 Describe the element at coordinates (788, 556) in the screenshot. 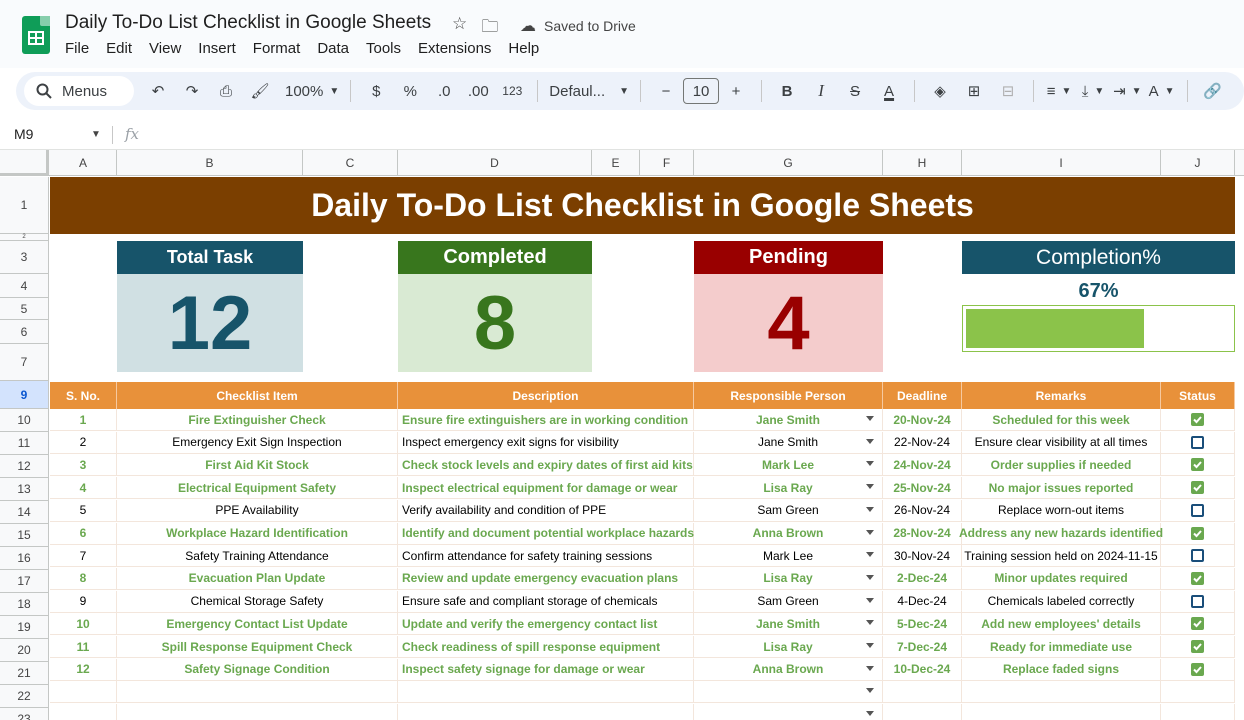

I see `responsible-person-cell: Mark Lee` at that location.